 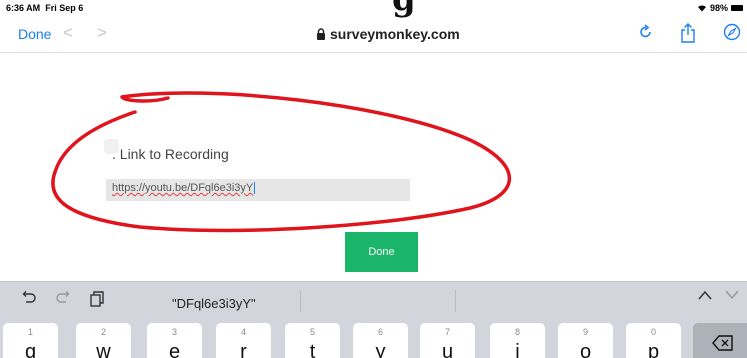 I want to click on chevron-down-icon, so click(x=732, y=295).